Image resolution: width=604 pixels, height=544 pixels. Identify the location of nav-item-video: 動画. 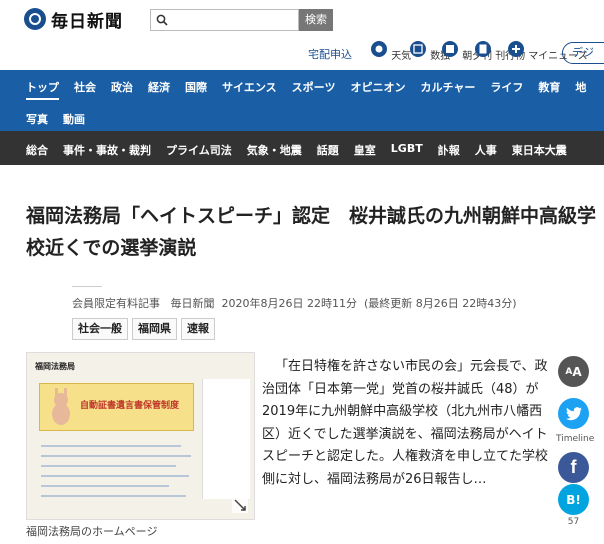
(74, 119).